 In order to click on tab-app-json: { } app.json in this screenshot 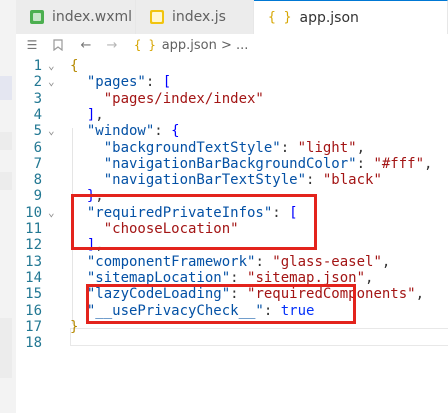, I will do `click(351, 17)`.